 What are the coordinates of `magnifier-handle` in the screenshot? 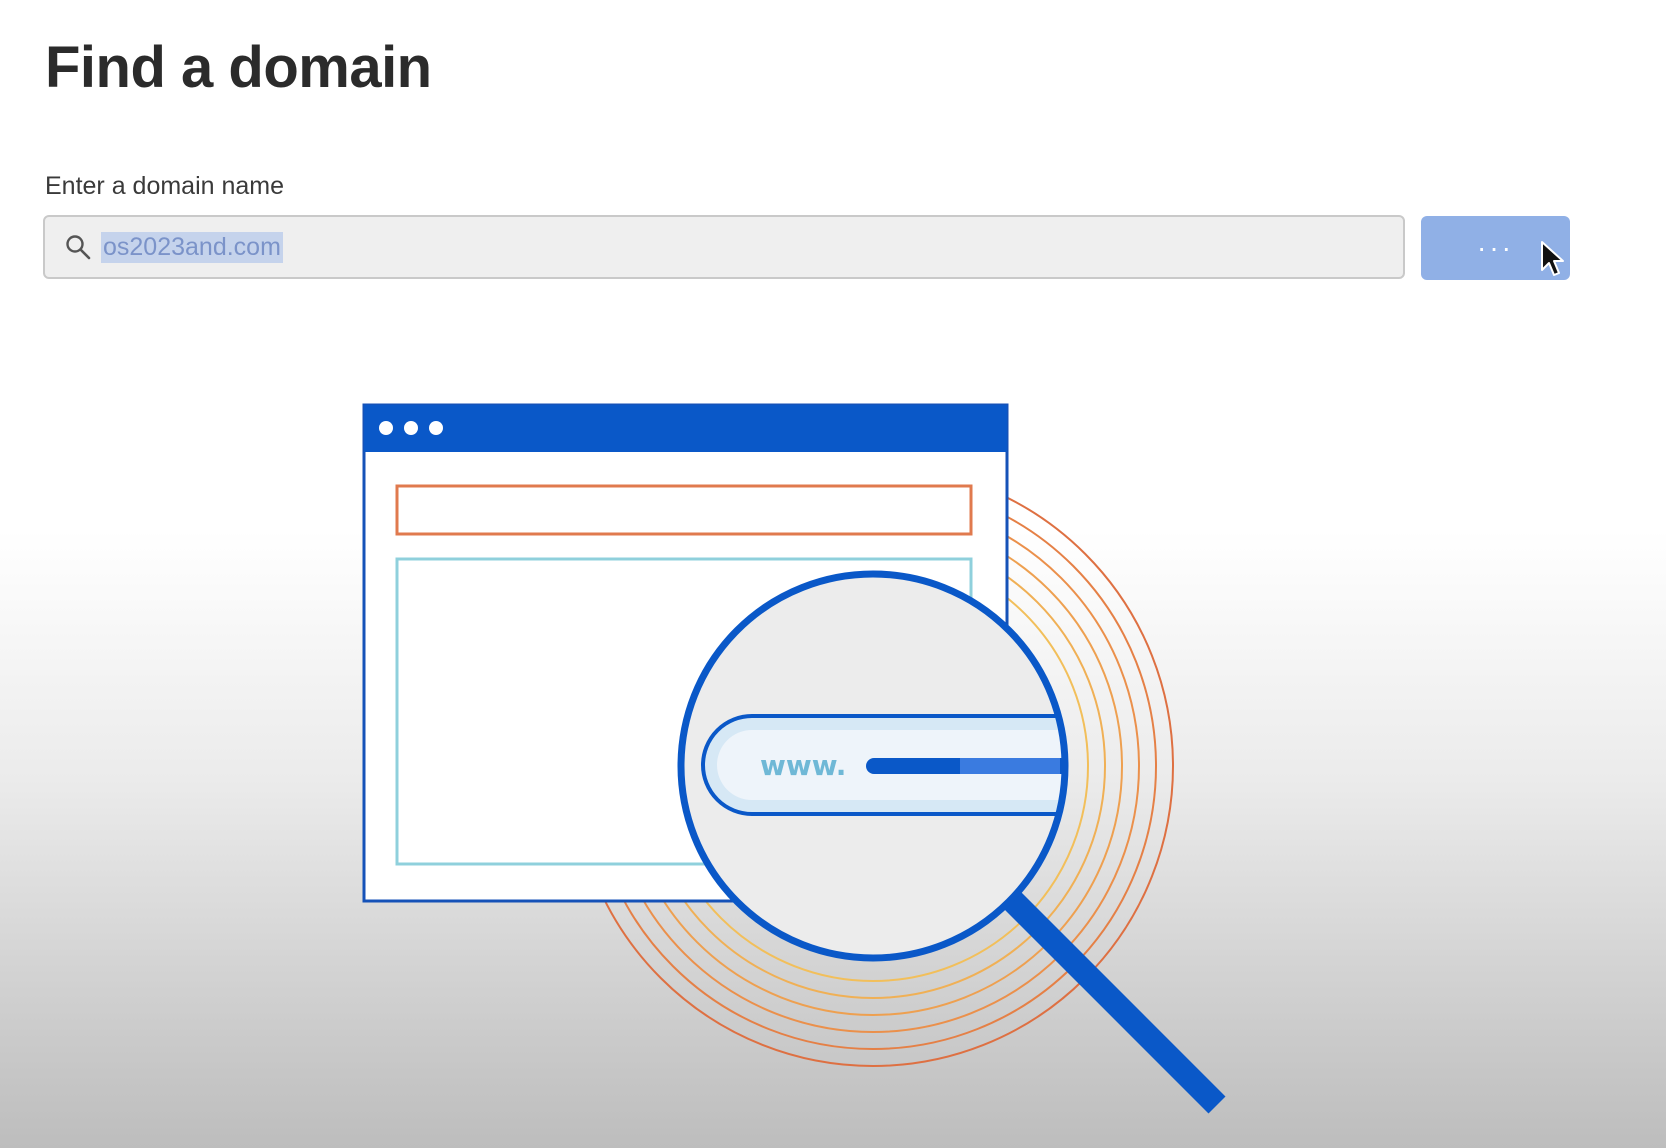 It's located at (1113, 1001).